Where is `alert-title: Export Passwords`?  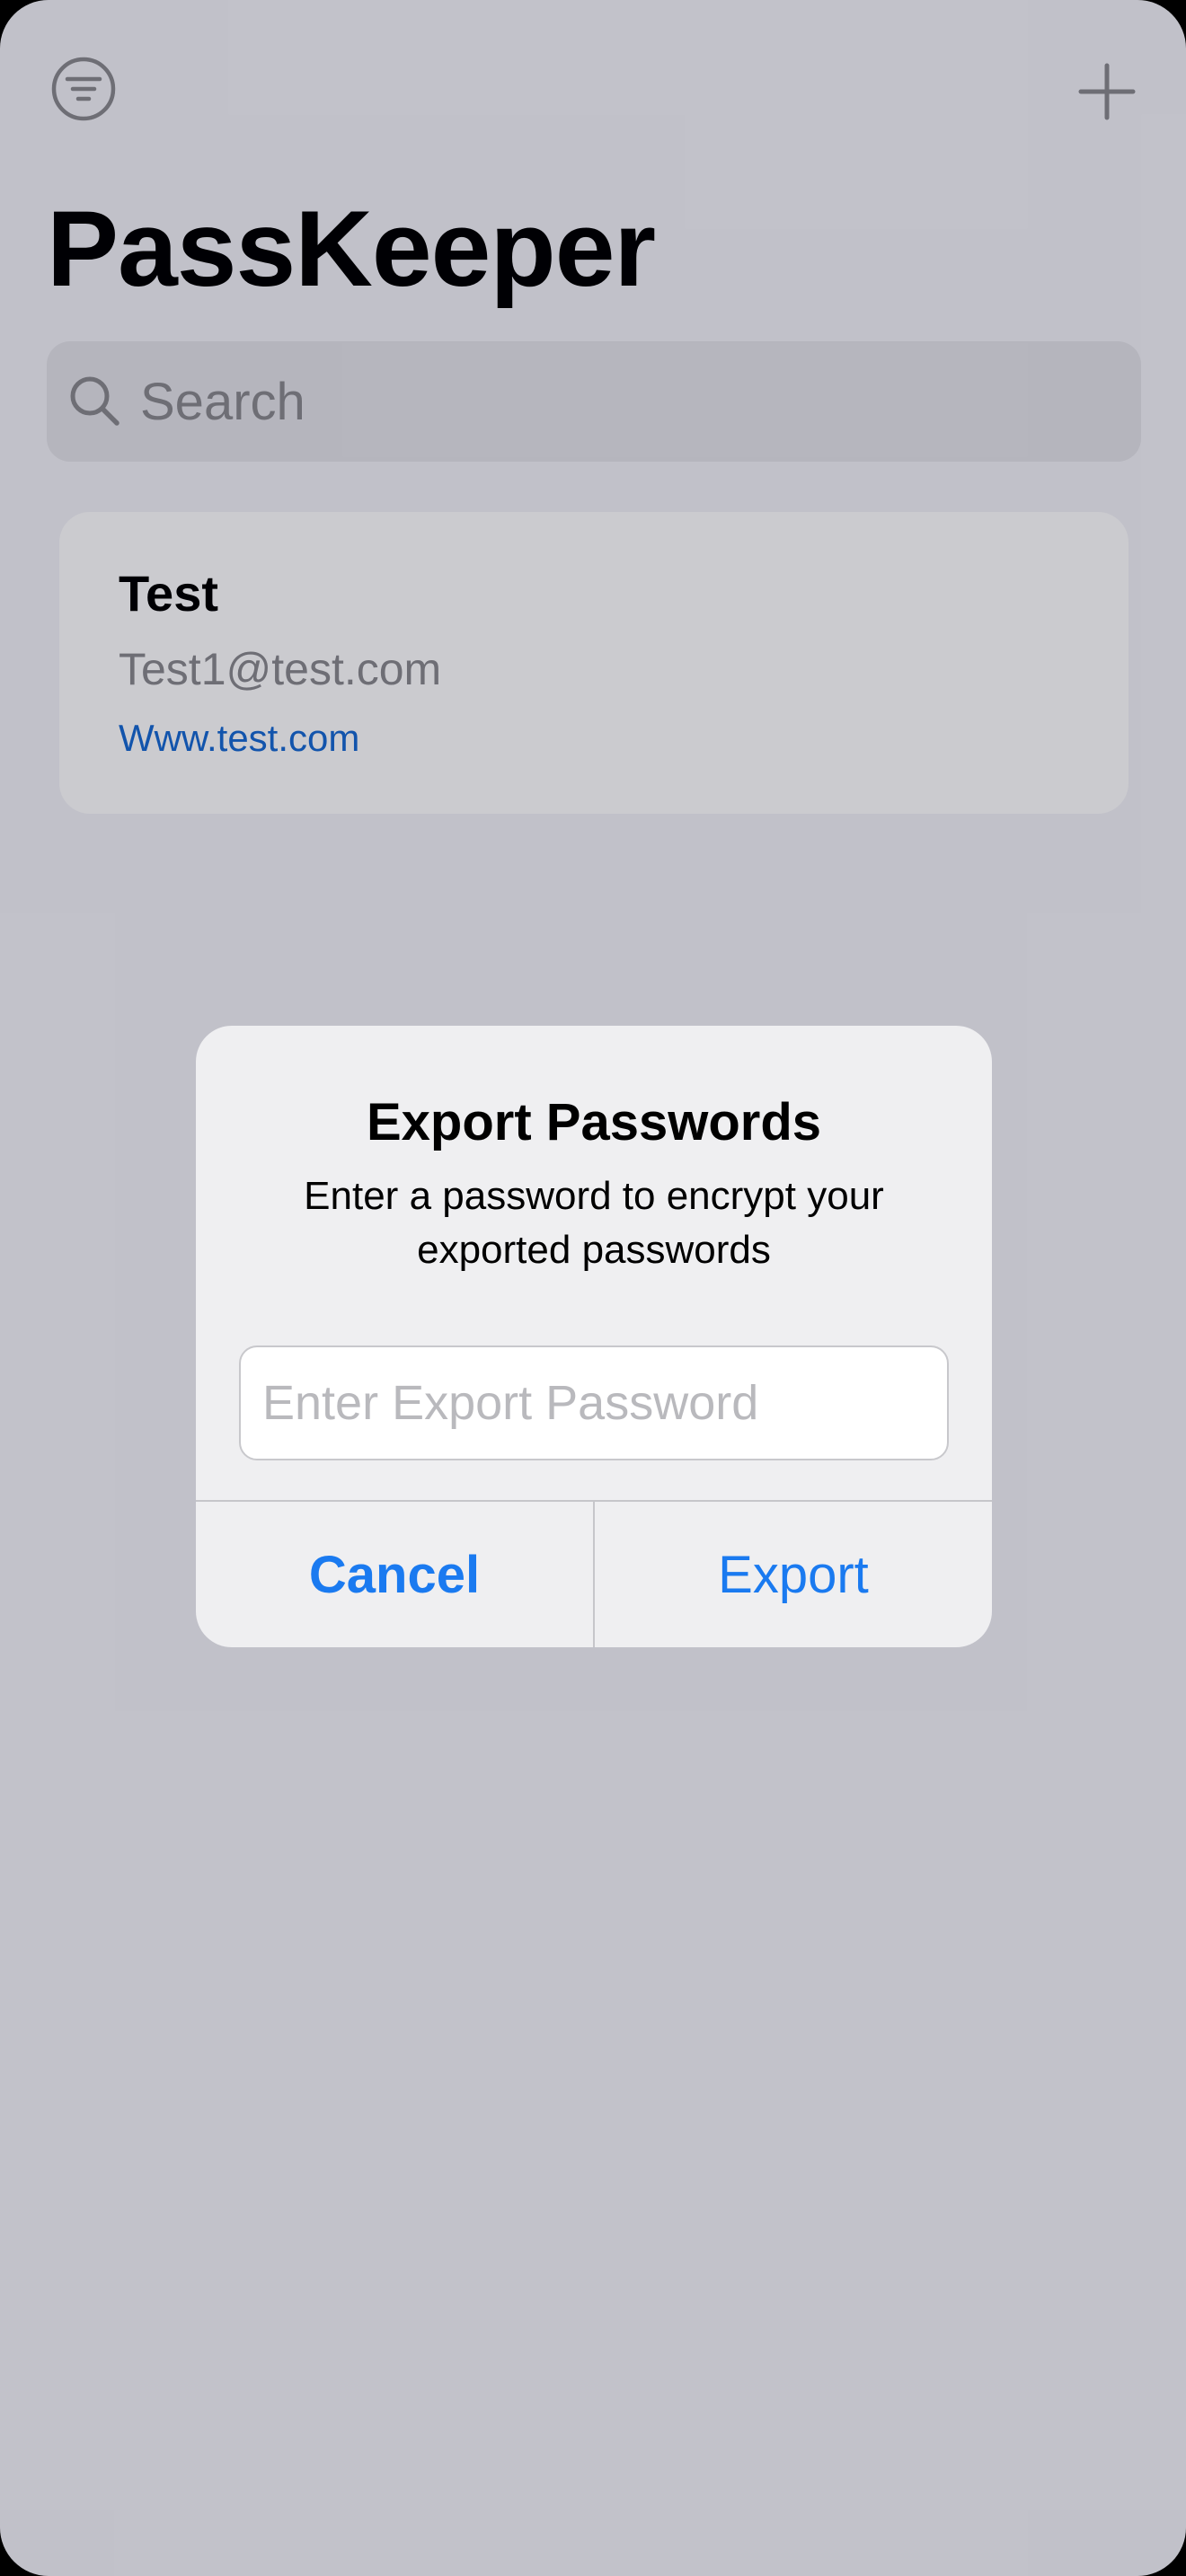
alert-title: Export Passwords is located at coordinates (594, 1122).